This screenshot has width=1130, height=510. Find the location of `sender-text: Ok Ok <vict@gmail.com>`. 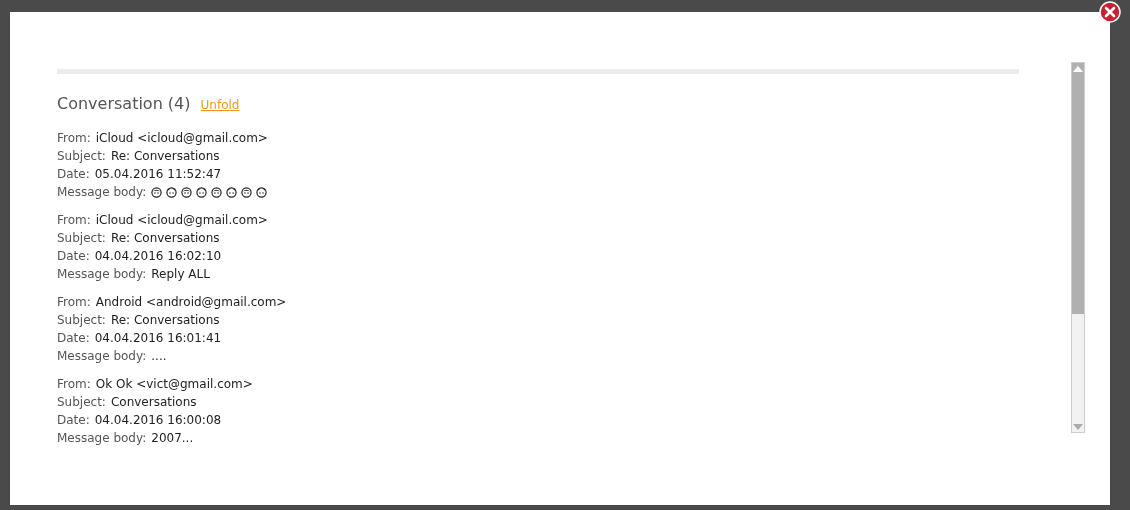

sender-text: Ok Ok <vict@gmail.com> is located at coordinates (174, 384).